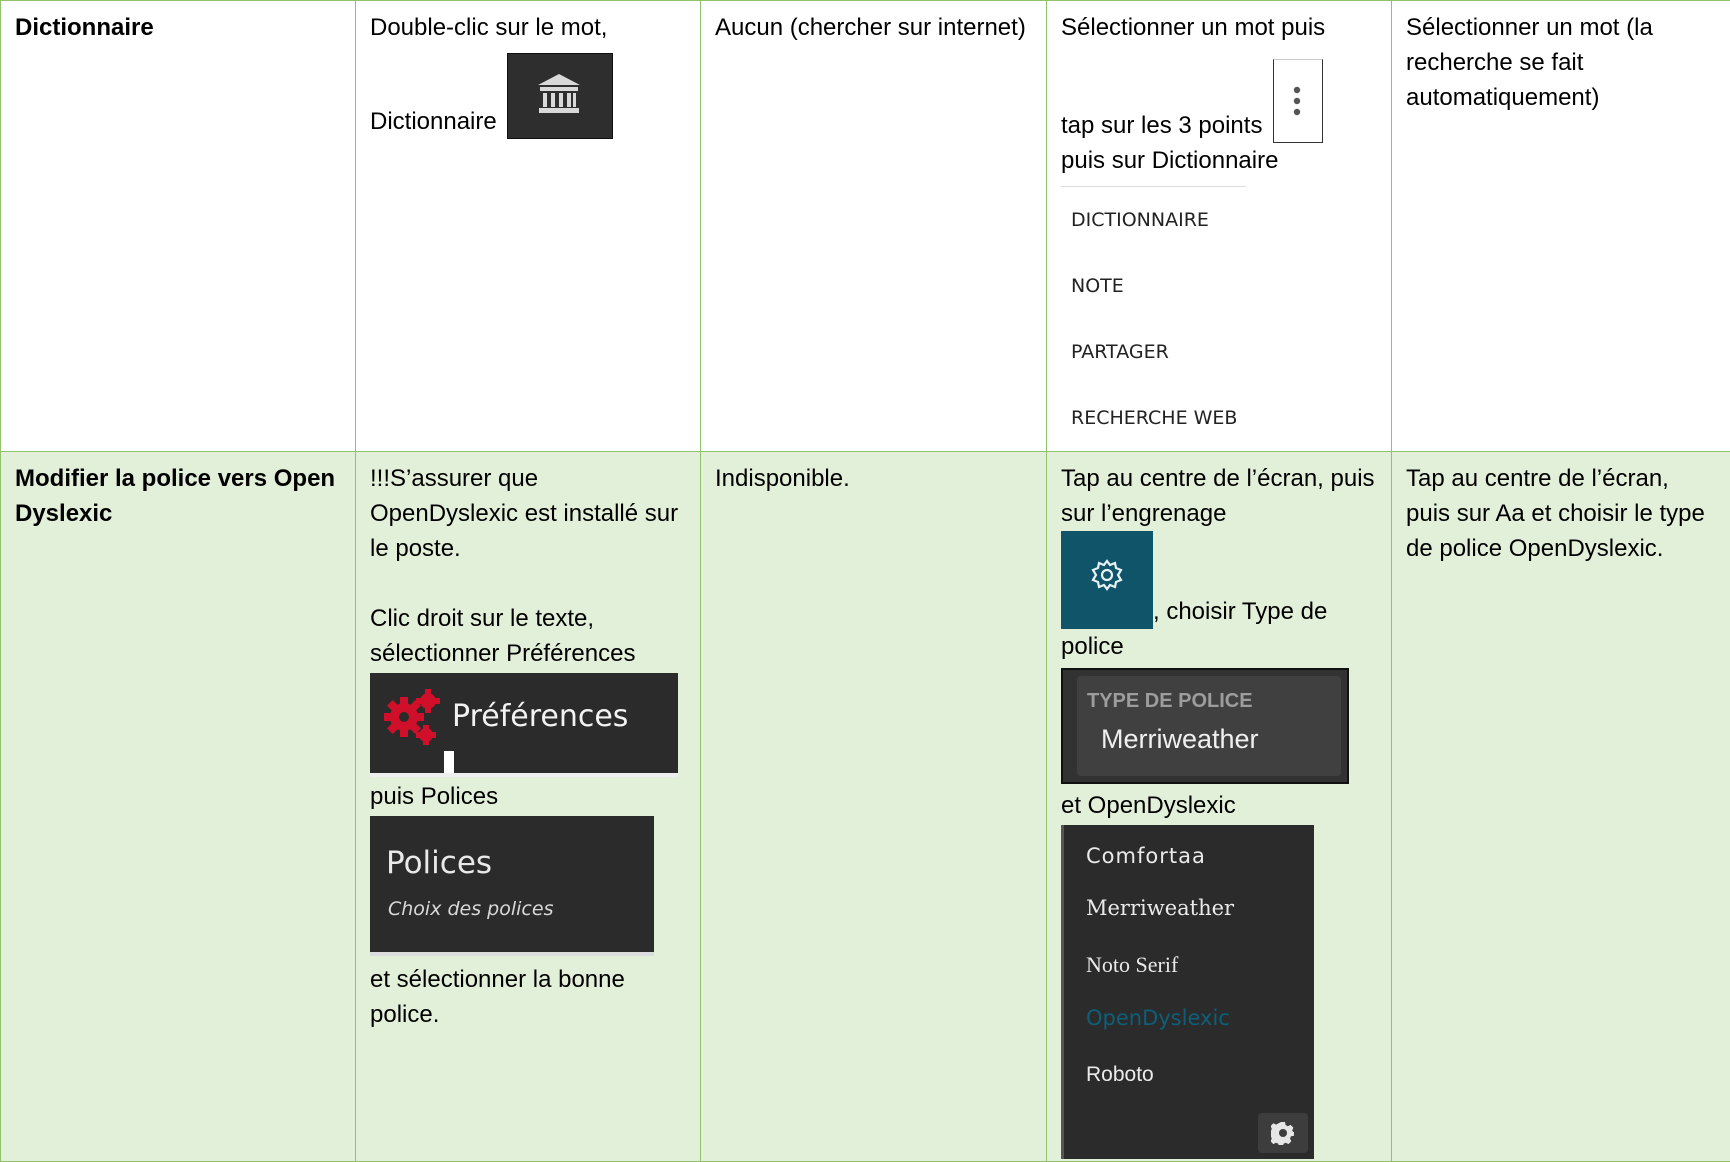 The width and height of the screenshot is (1730, 1162). What do you see at coordinates (1153, 418) in the screenshot?
I see `menu-item-recherche-web: RECHERCHE WEB` at bounding box center [1153, 418].